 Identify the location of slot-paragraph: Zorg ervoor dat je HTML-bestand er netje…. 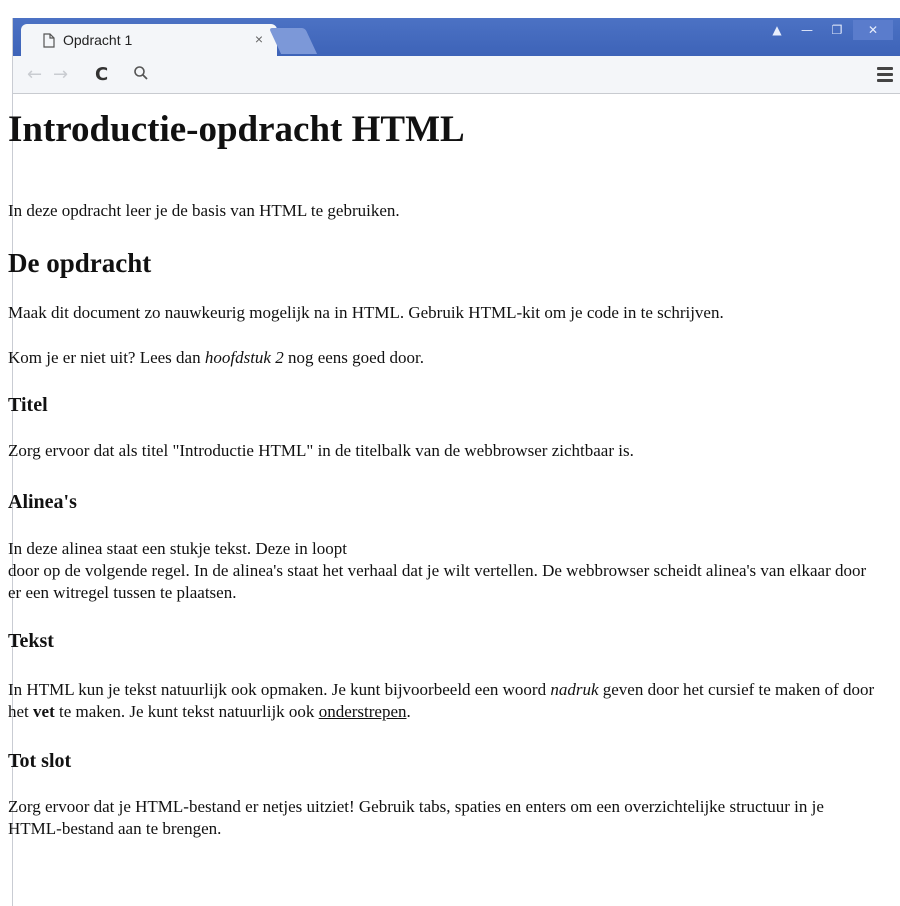
(416, 817).